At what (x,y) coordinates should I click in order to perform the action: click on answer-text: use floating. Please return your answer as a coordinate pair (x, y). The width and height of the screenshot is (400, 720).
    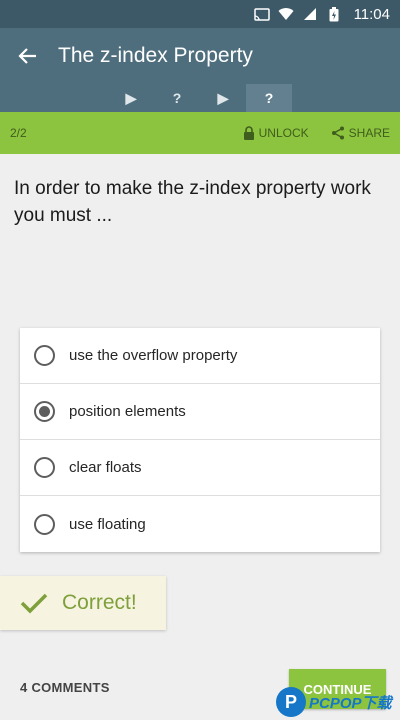
    Looking at the image, I should click on (107, 524).